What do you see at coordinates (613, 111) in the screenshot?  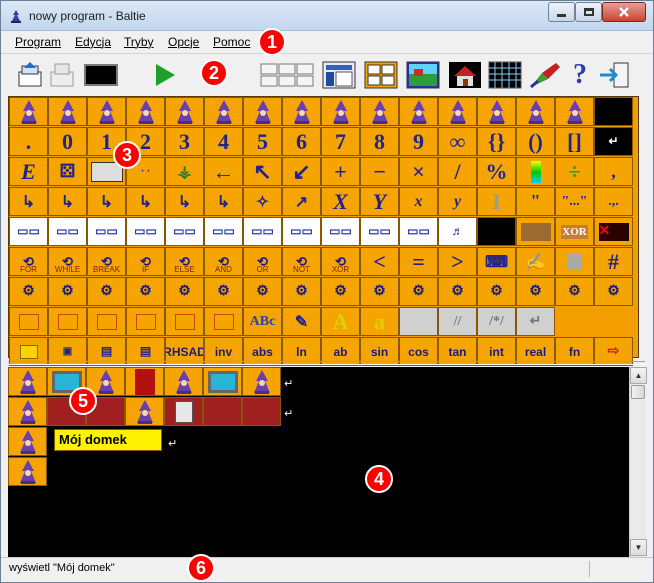 I see `command-empty-black` at bounding box center [613, 111].